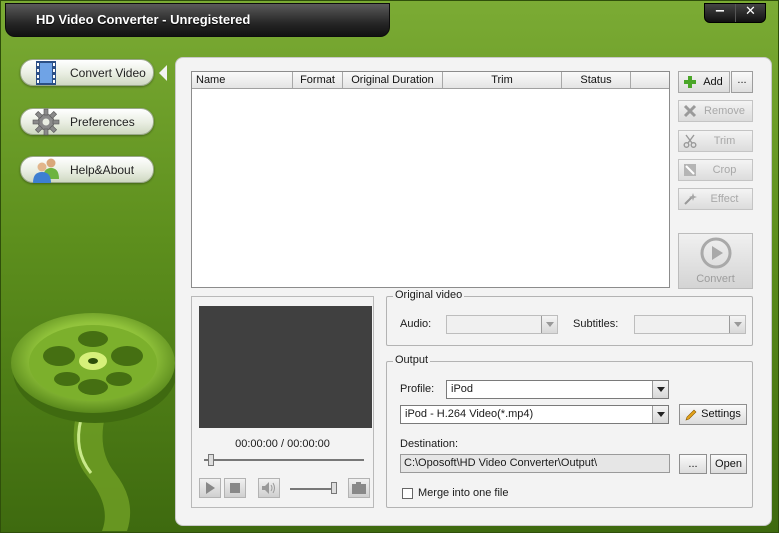 The width and height of the screenshot is (779, 533). Describe the element at coordinates (429, 444) in the screenshot. I see `destination-label: Destination:` at that location.